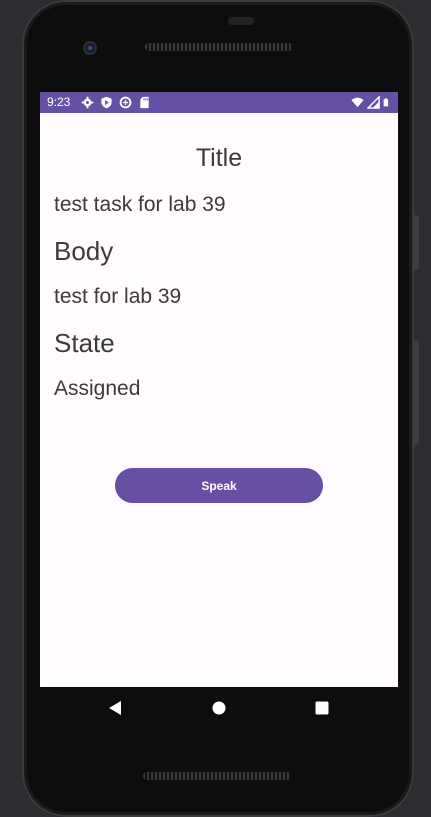 This screenshot has height=817, width=431. I want to click on state-heading: State, so click(84, 343).